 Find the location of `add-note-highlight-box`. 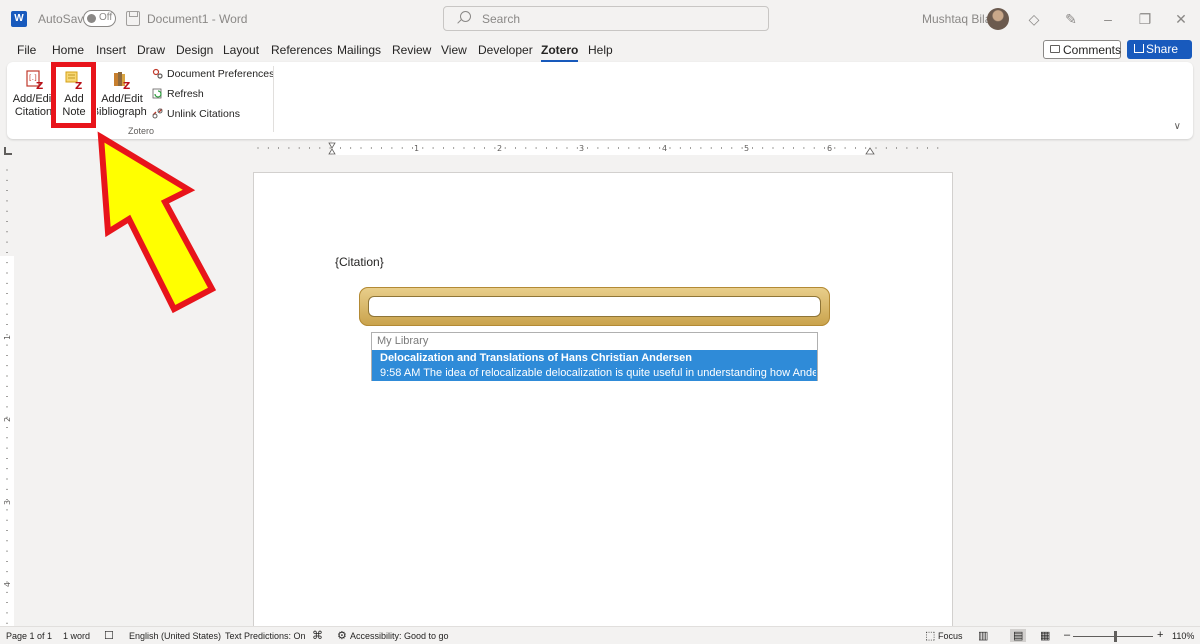

add-note-highlight-box is located at coordinates (73, 95).